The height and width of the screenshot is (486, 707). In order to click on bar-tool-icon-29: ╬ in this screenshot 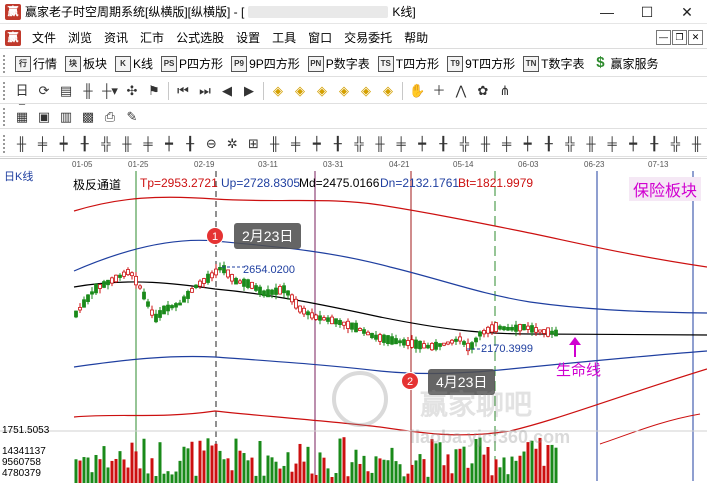, I will do `click(675, 144)`.